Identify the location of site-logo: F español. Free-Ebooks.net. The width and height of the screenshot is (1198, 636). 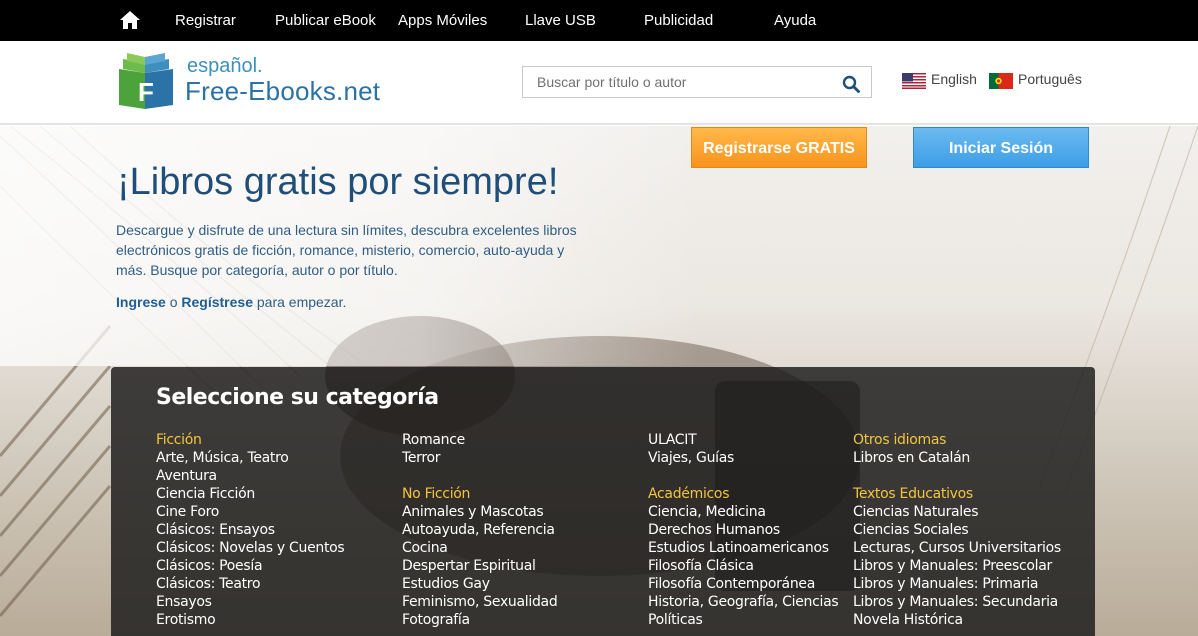
(255, 81).